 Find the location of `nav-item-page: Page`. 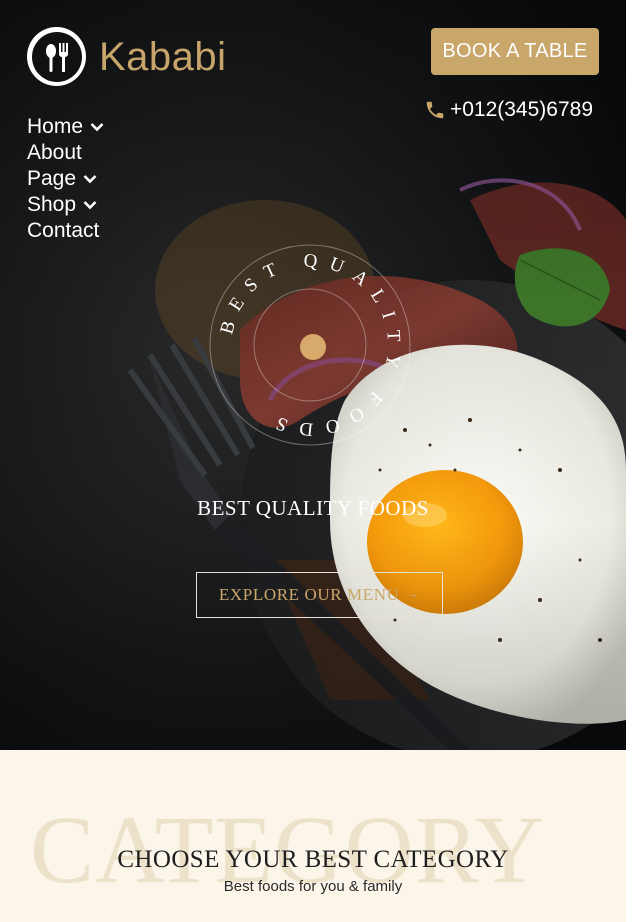

nav-item-page: Page is located at coordinates (65, 179).